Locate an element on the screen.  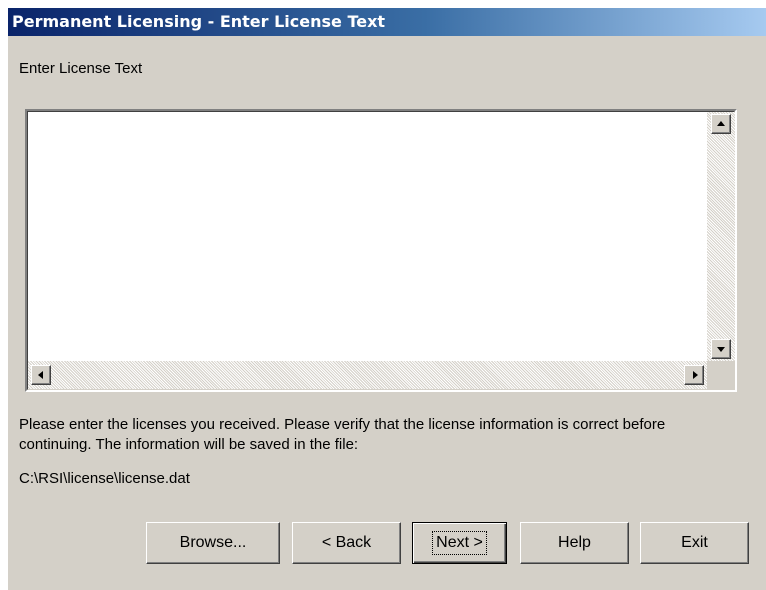
section-heading: Enter License Text is located at coordinates (81, 68).